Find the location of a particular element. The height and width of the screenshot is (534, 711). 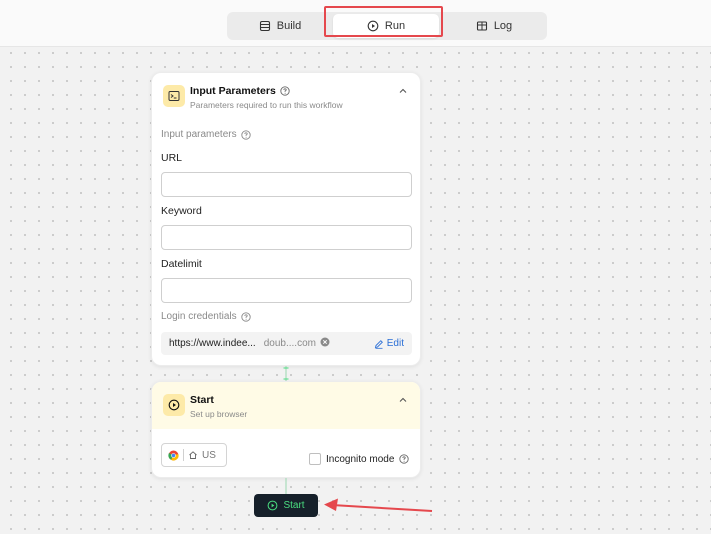

tab-build-label: Build is located at coordinates (289, 26).